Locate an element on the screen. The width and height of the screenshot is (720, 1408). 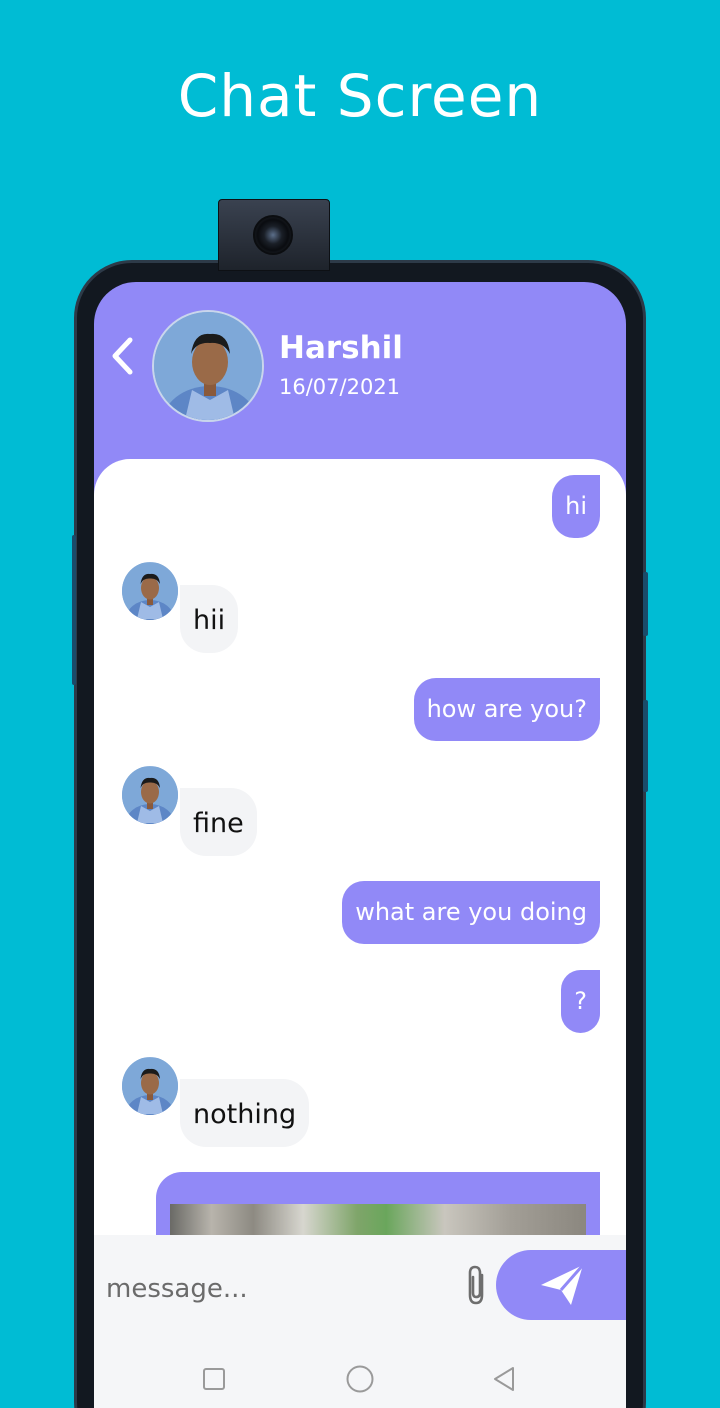
system-nav-bar is located at coordinates (360, 1371).